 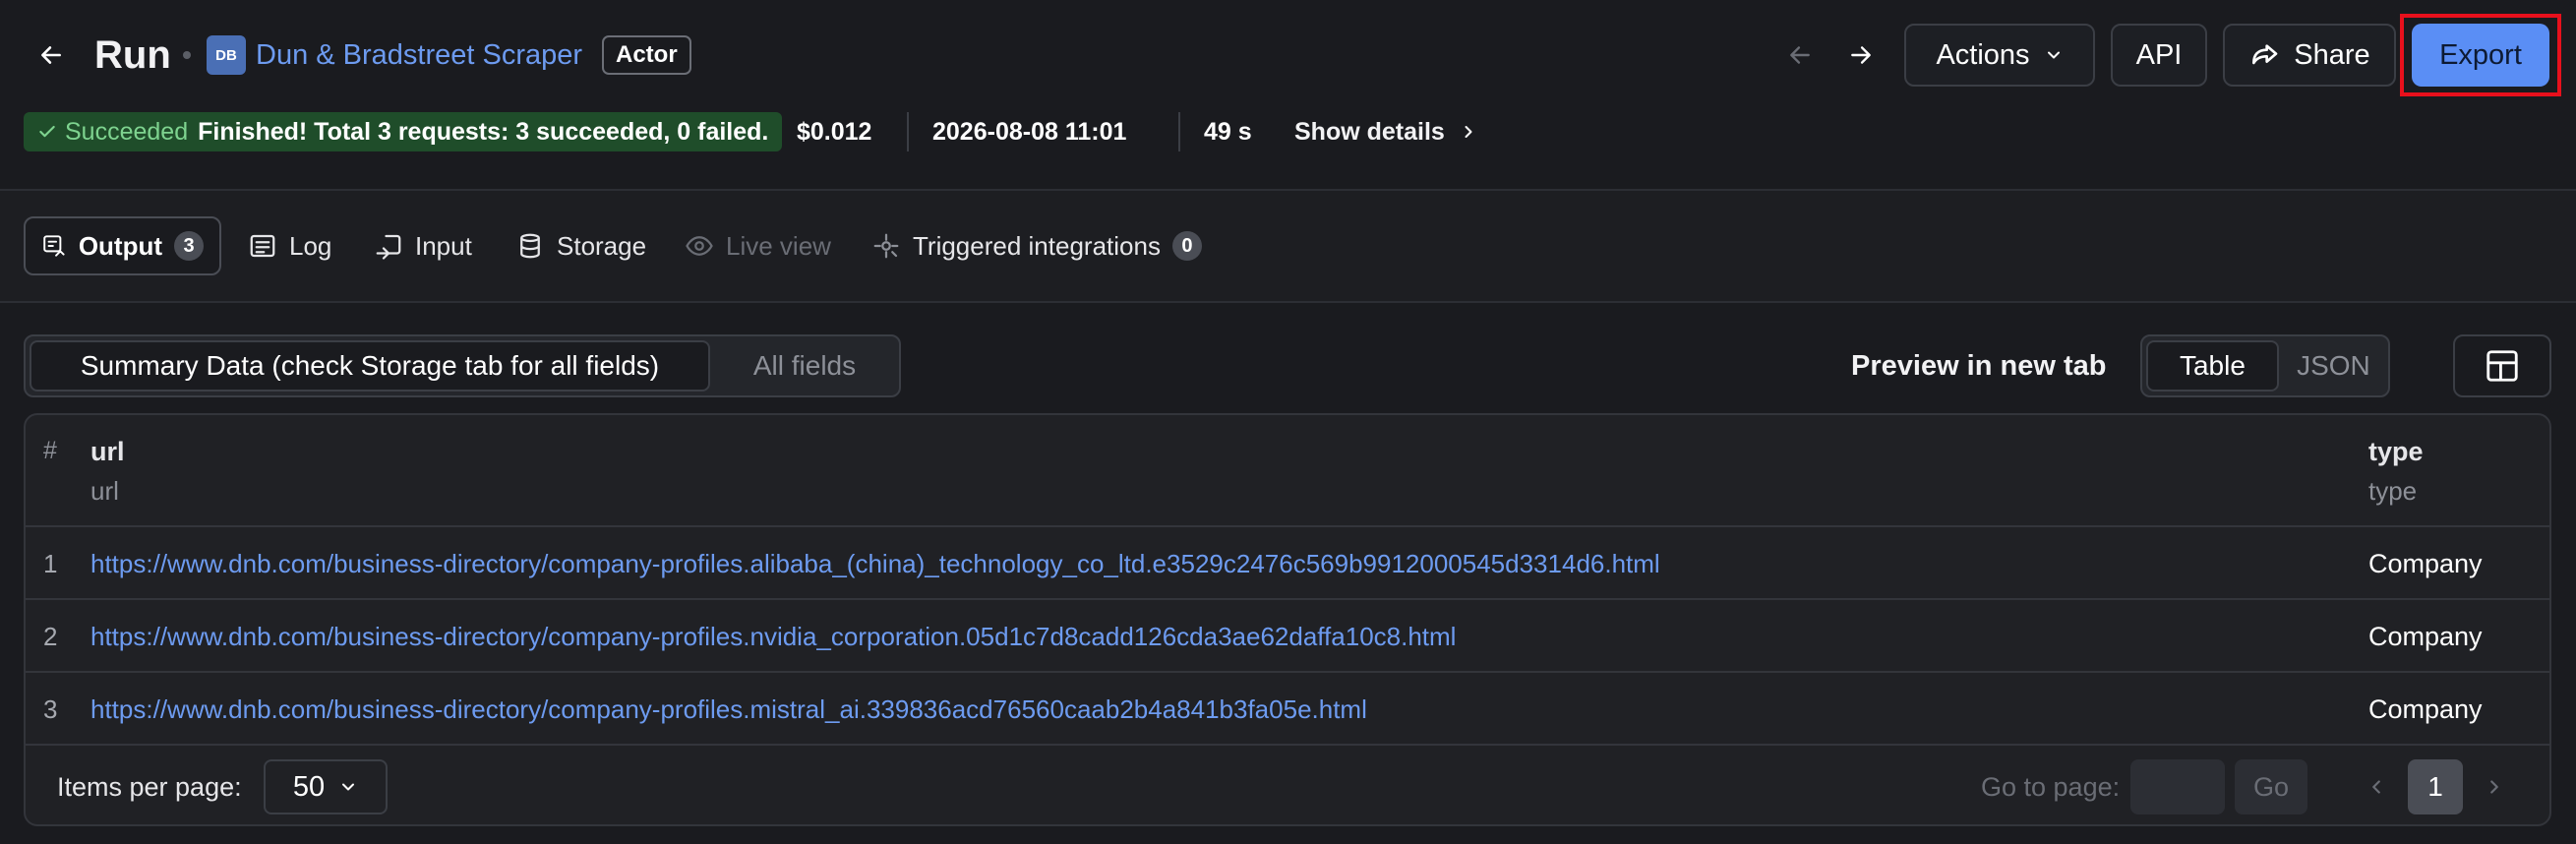 I want to click on show-details-label: Show details, so click(x=1369, y=131).